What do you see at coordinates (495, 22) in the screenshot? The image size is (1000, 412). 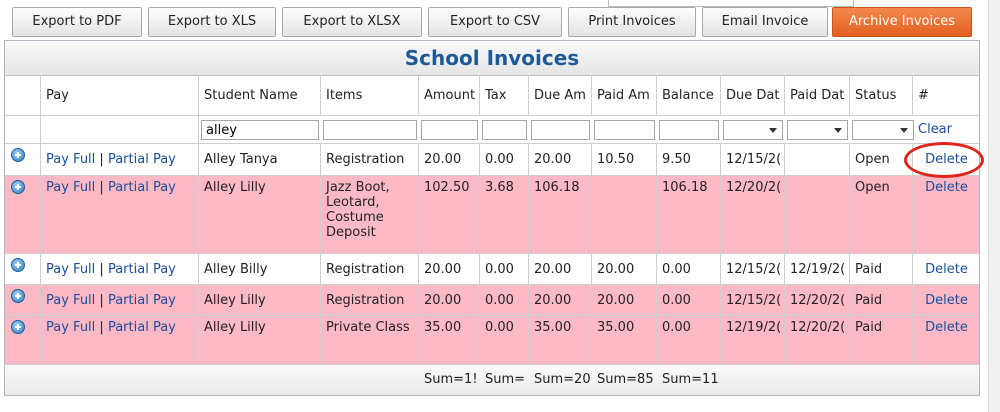 I see `export-csv-button: Export to CSV` at bounding box center [495, 22].